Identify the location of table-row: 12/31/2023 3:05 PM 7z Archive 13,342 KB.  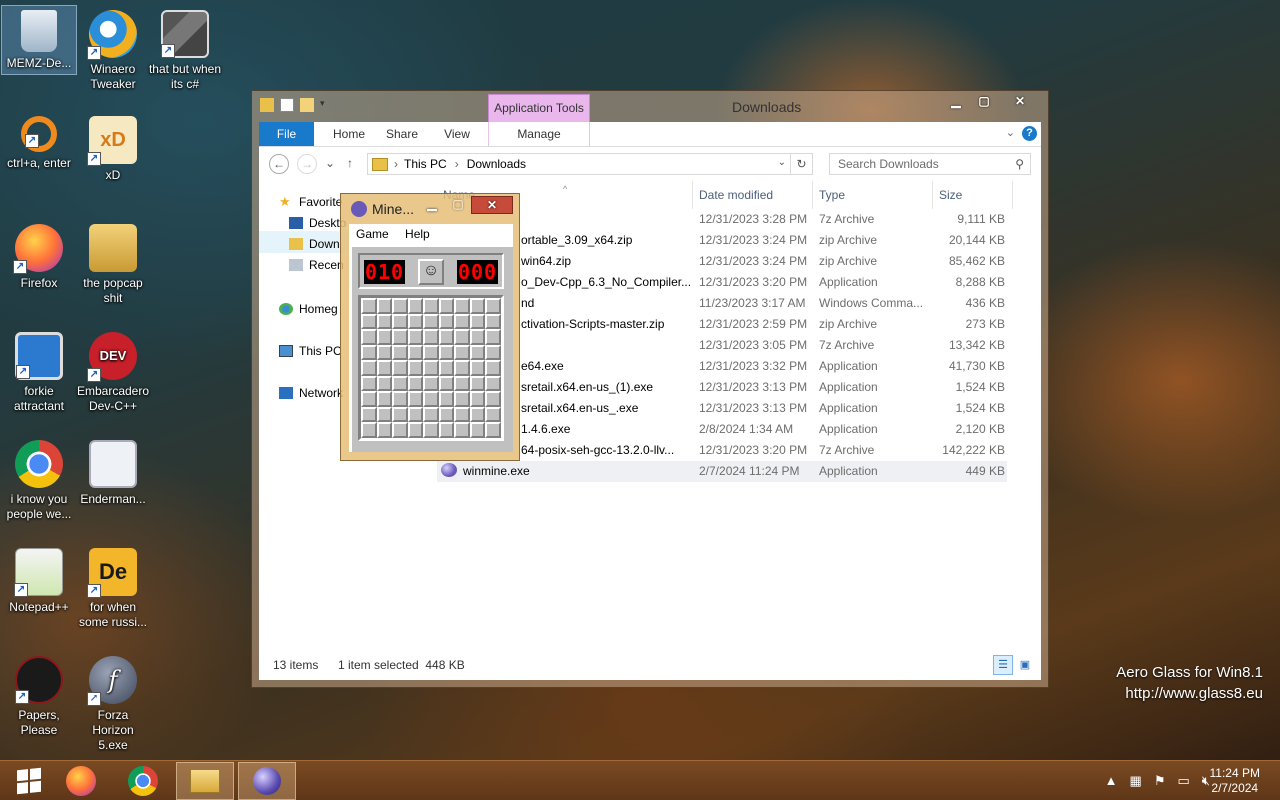
(724, 345).